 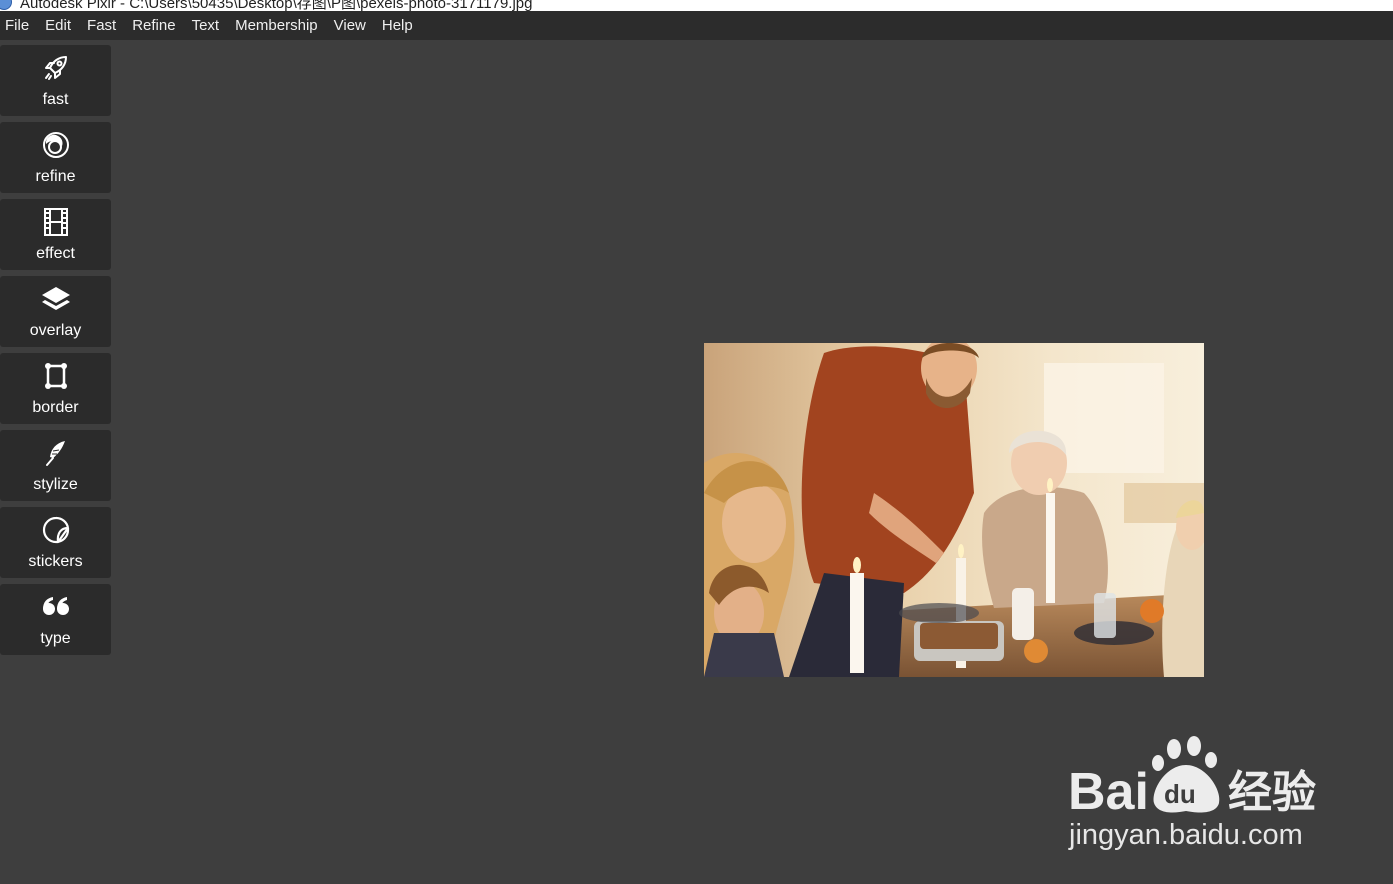 I want to click on menu-fast: Fast, so click(x=101, y=25).